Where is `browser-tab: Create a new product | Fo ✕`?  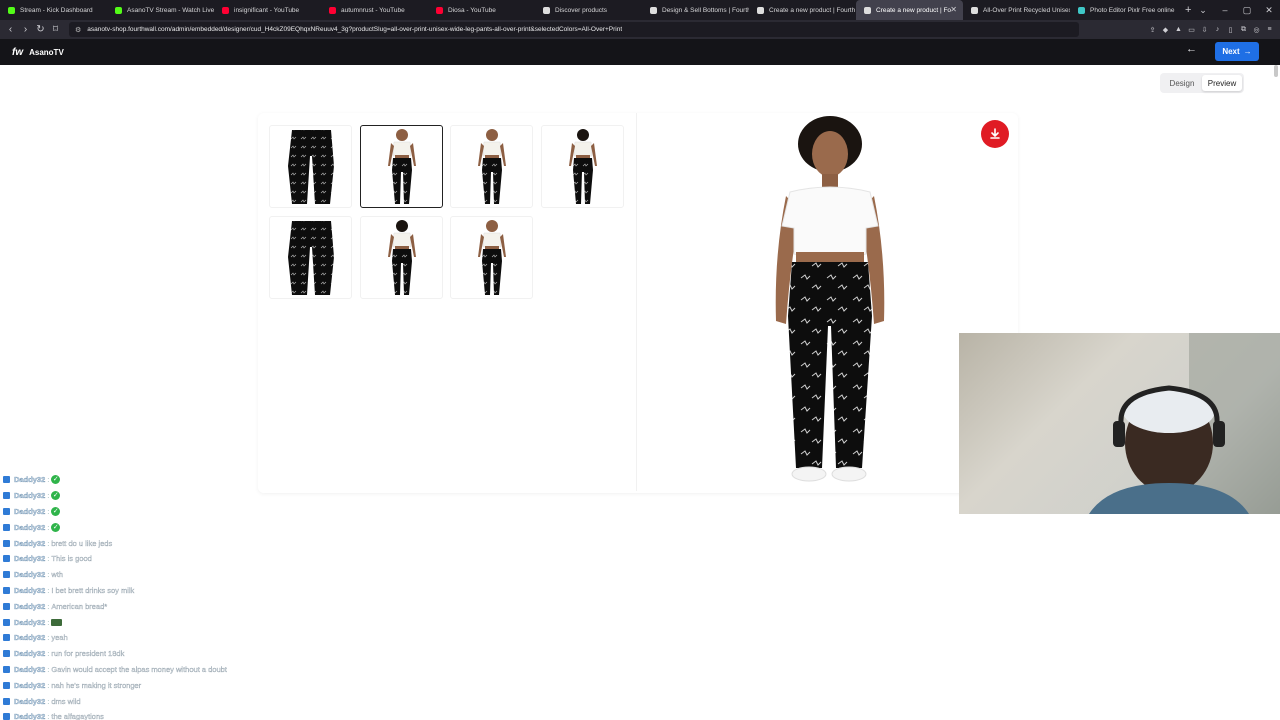
browser-tab: Create a new product | Fo ✕ is located at coordinates (909, 10).